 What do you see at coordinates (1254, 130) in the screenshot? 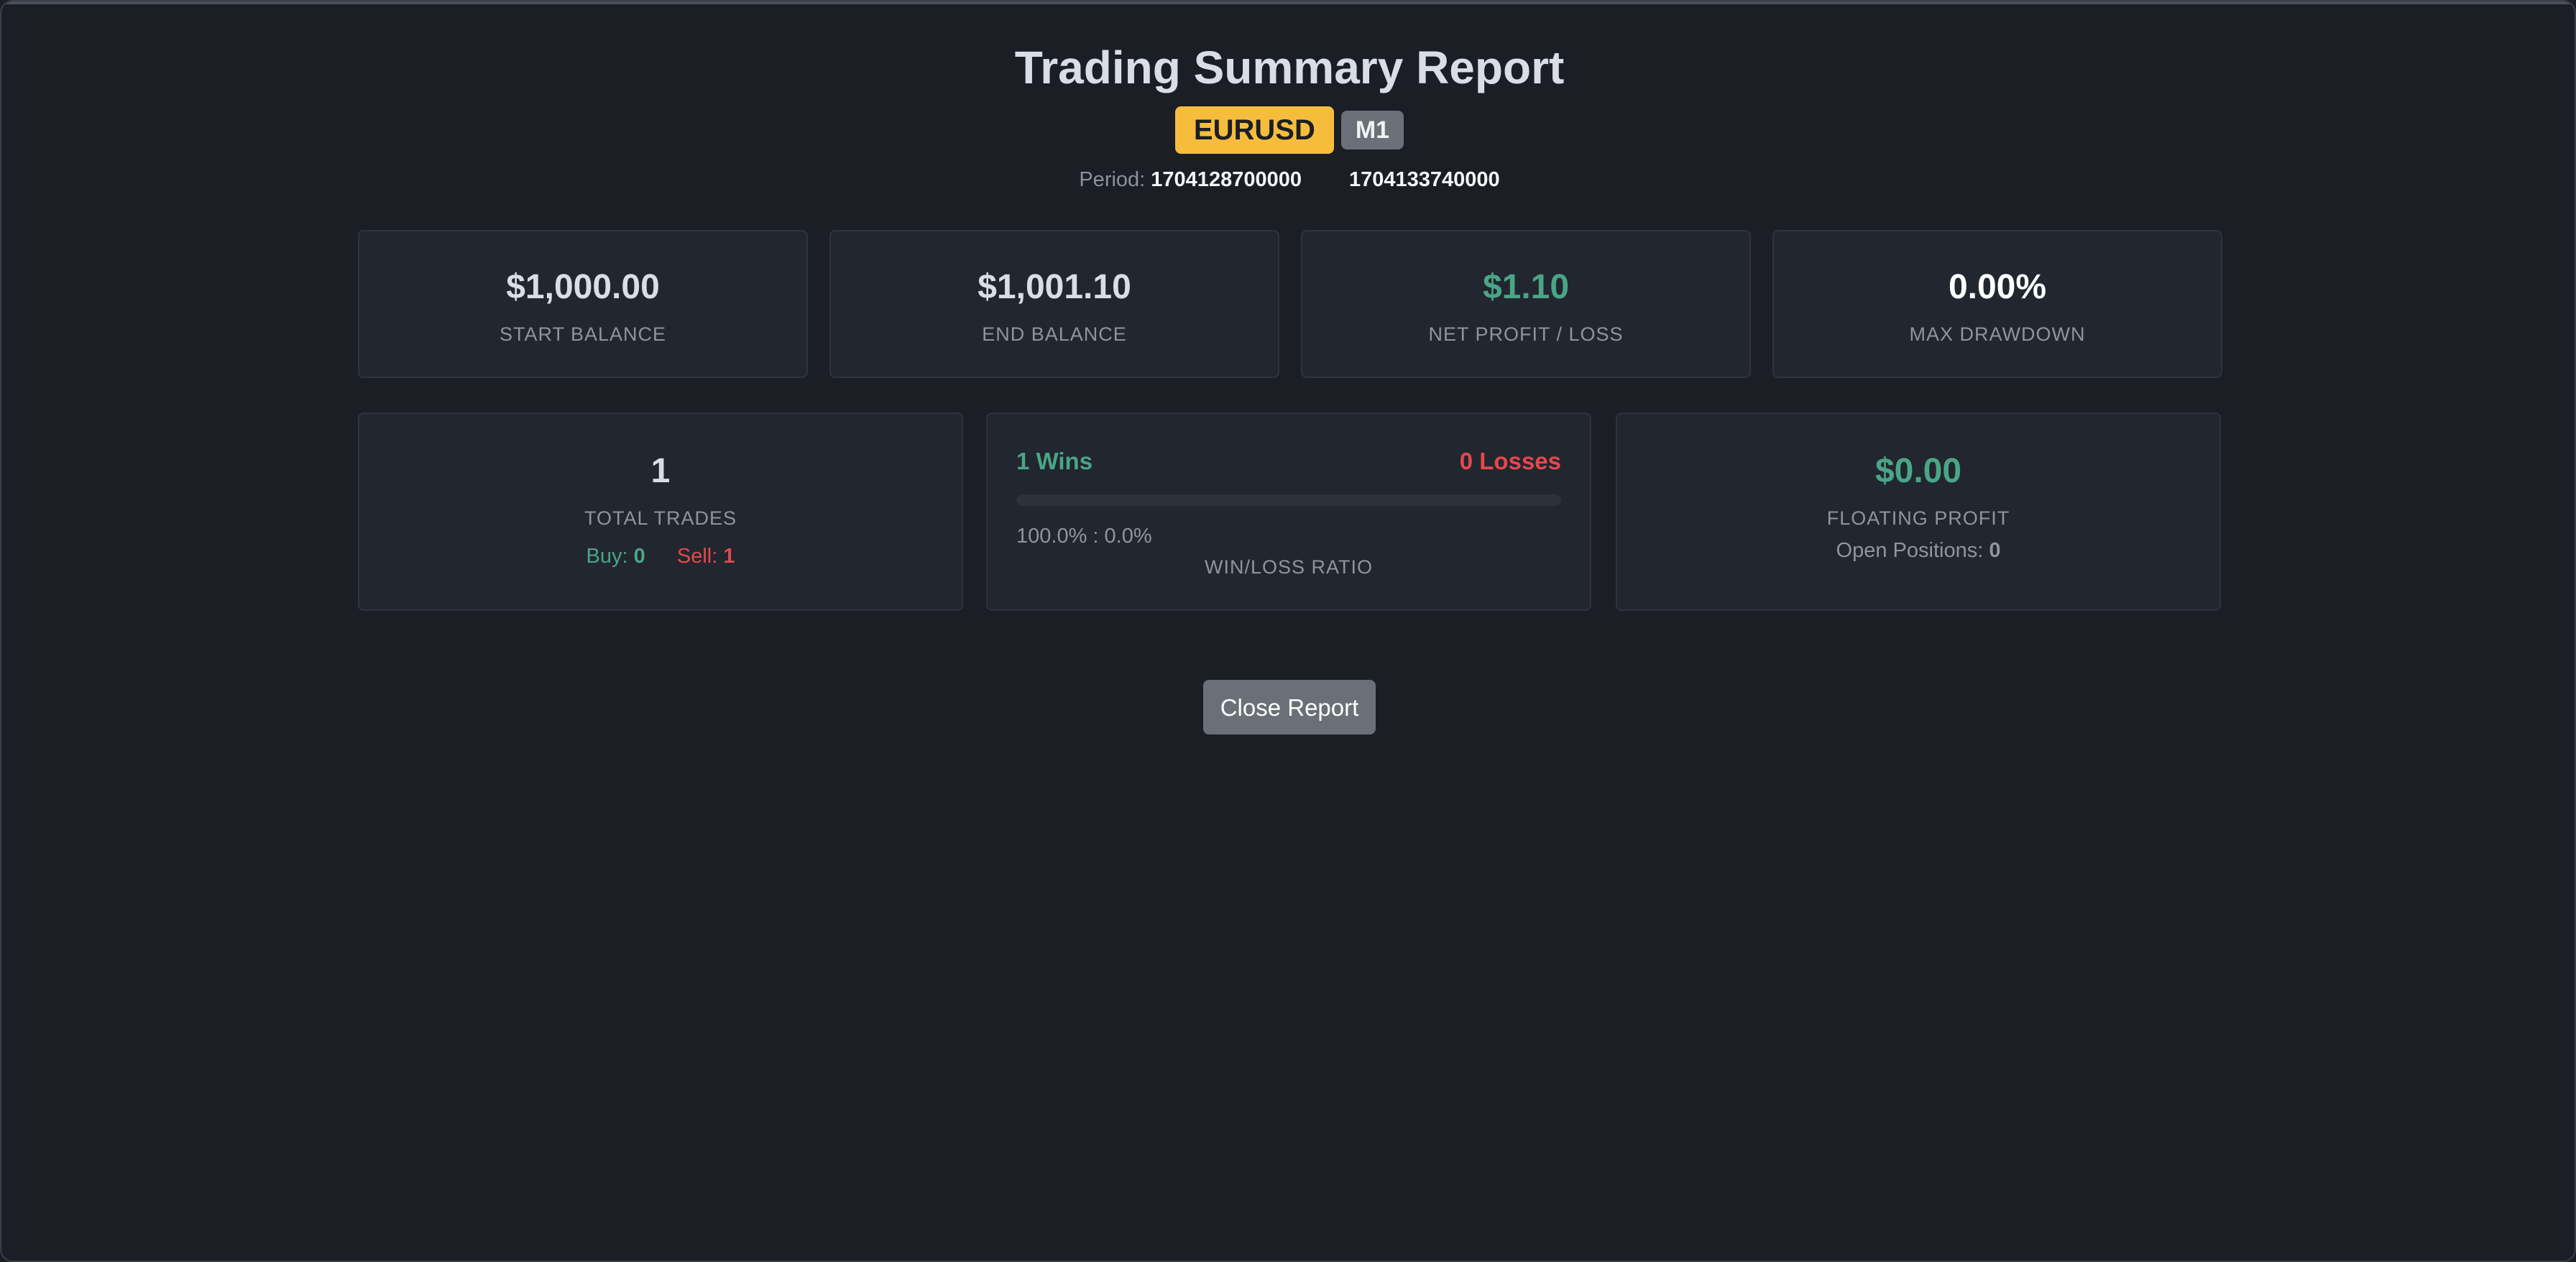
I see `symbol-badge: EURUSD` at bounding box center [1254, 130].